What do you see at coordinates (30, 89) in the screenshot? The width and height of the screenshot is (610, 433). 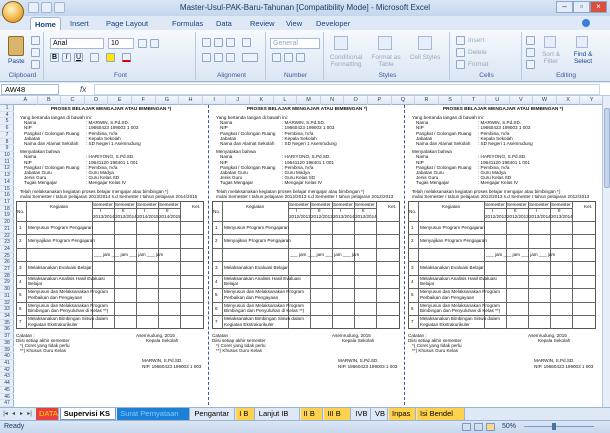 I see `name-box: AW48` at bounding box center [30, 89].